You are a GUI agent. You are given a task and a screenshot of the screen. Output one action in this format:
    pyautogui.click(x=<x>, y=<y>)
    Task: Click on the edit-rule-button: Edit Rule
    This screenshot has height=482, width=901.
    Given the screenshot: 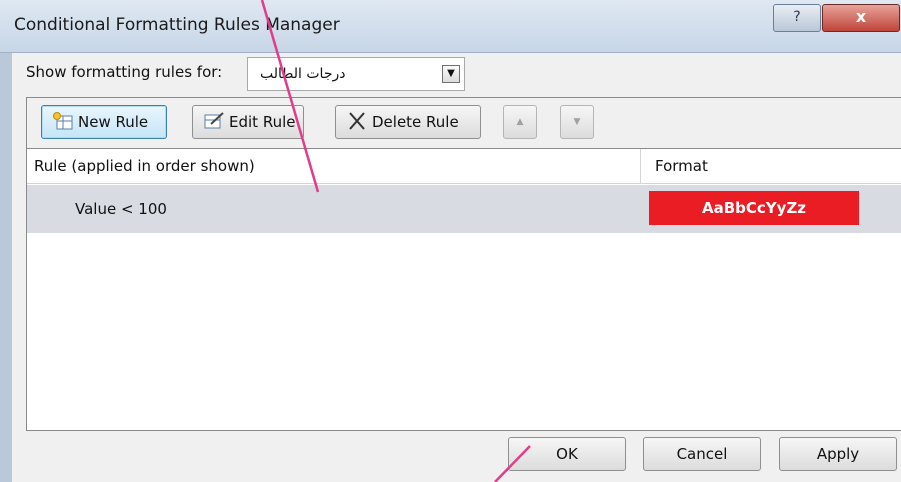 What is the action you would take?
    pyautogui.click(x=248, y=122)
    